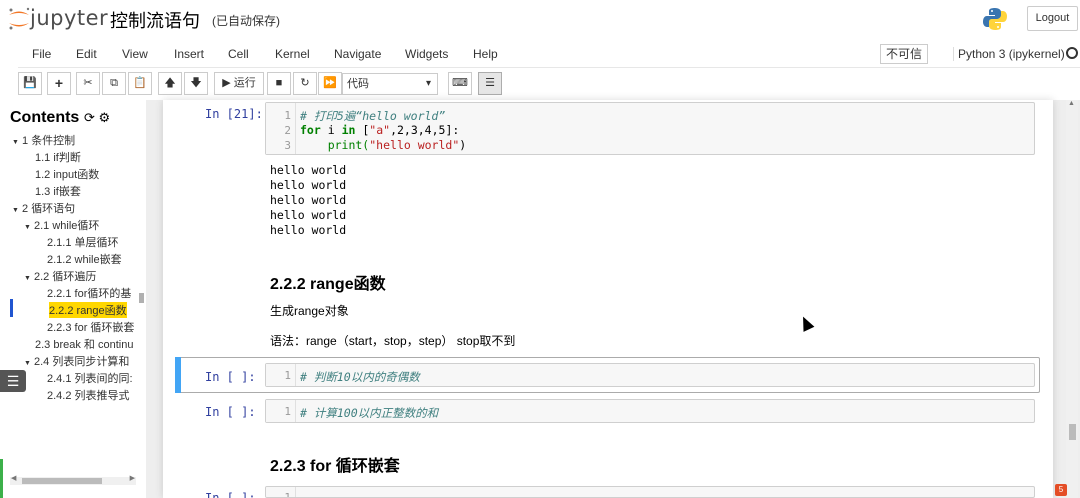 The width and height of the screenshot is (1080, 498). I want to click on notebook-title: 控制流语句, so click(155, 20).